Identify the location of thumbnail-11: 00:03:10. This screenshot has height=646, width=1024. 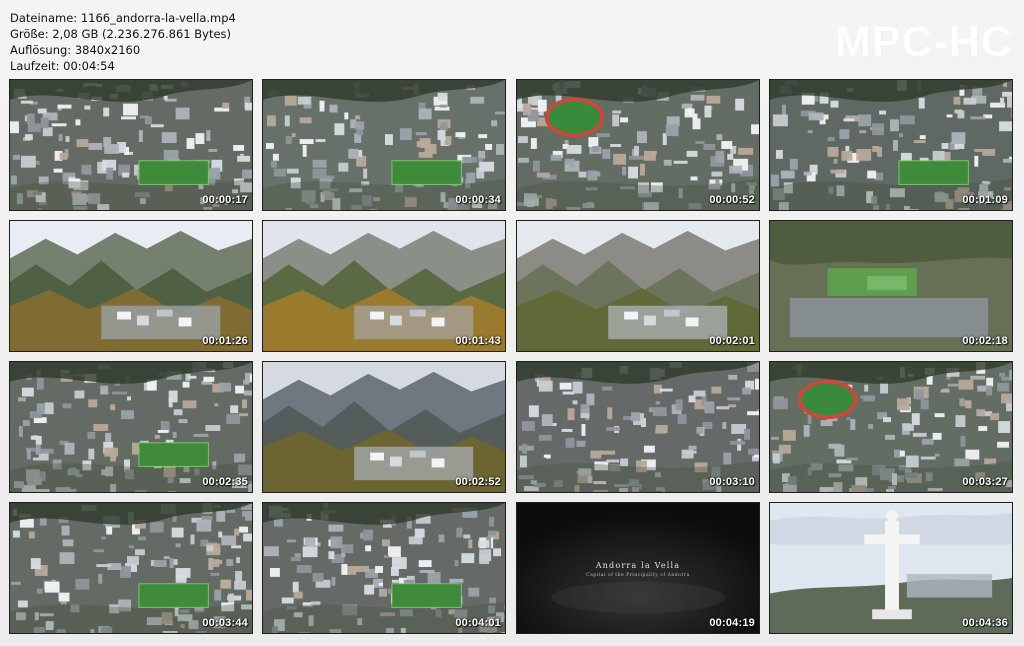
(638, 427).